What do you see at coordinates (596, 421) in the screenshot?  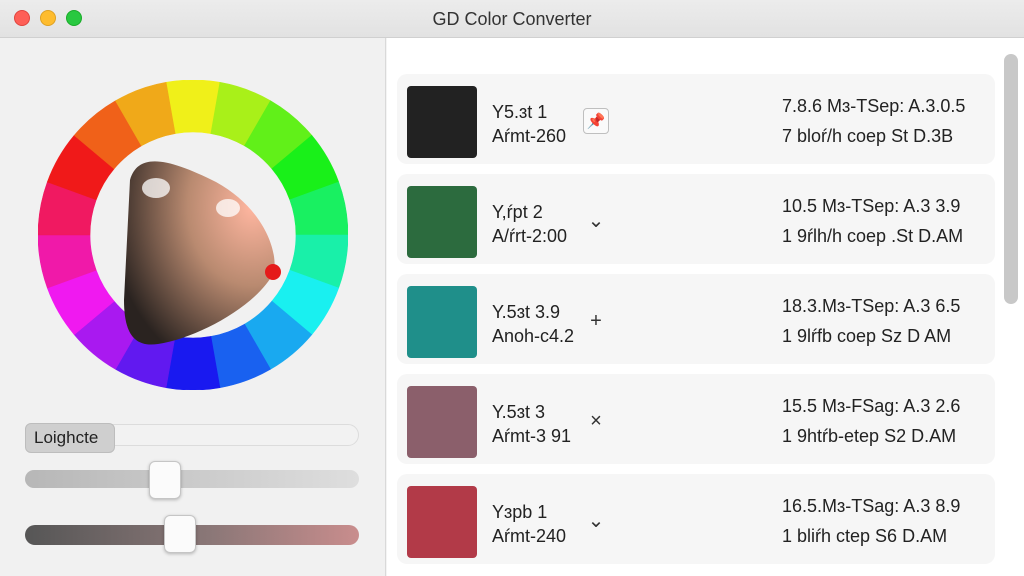 I see `close-icon: ×` at bounding box center [596, 421].